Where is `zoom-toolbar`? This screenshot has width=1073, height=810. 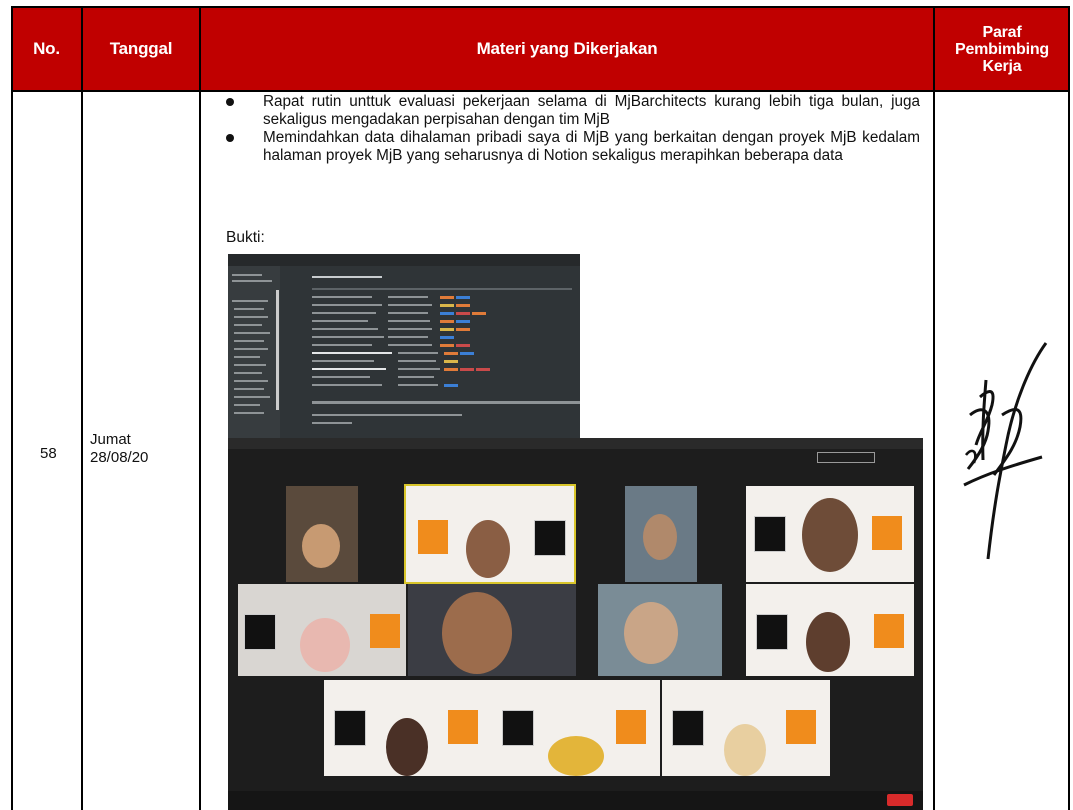
zoom-toolbar is located at coordinates (575, 800).